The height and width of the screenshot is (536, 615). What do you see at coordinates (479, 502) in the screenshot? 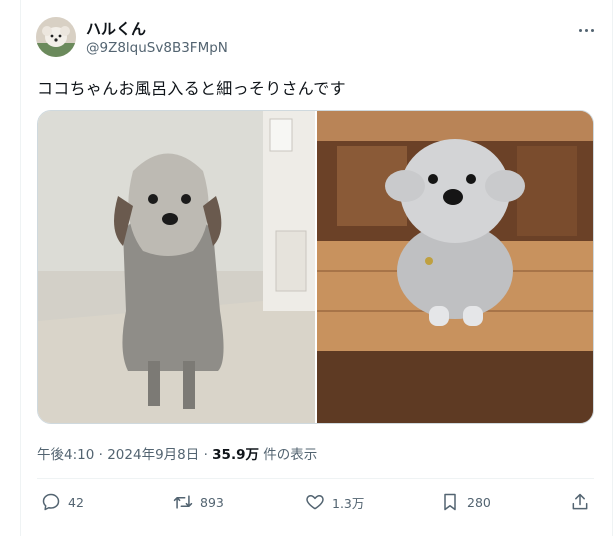
I see `bookmark-count: 280` at bounding box center [479, 502].